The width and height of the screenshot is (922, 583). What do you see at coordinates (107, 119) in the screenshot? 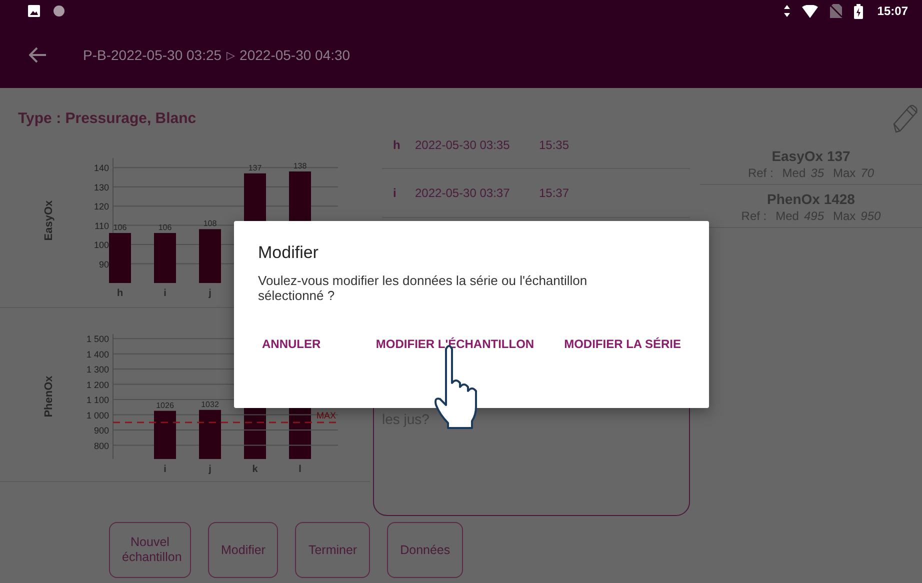
I see `type-label: Type : Pressurage, Blanc` at bounding box center [107, 119].